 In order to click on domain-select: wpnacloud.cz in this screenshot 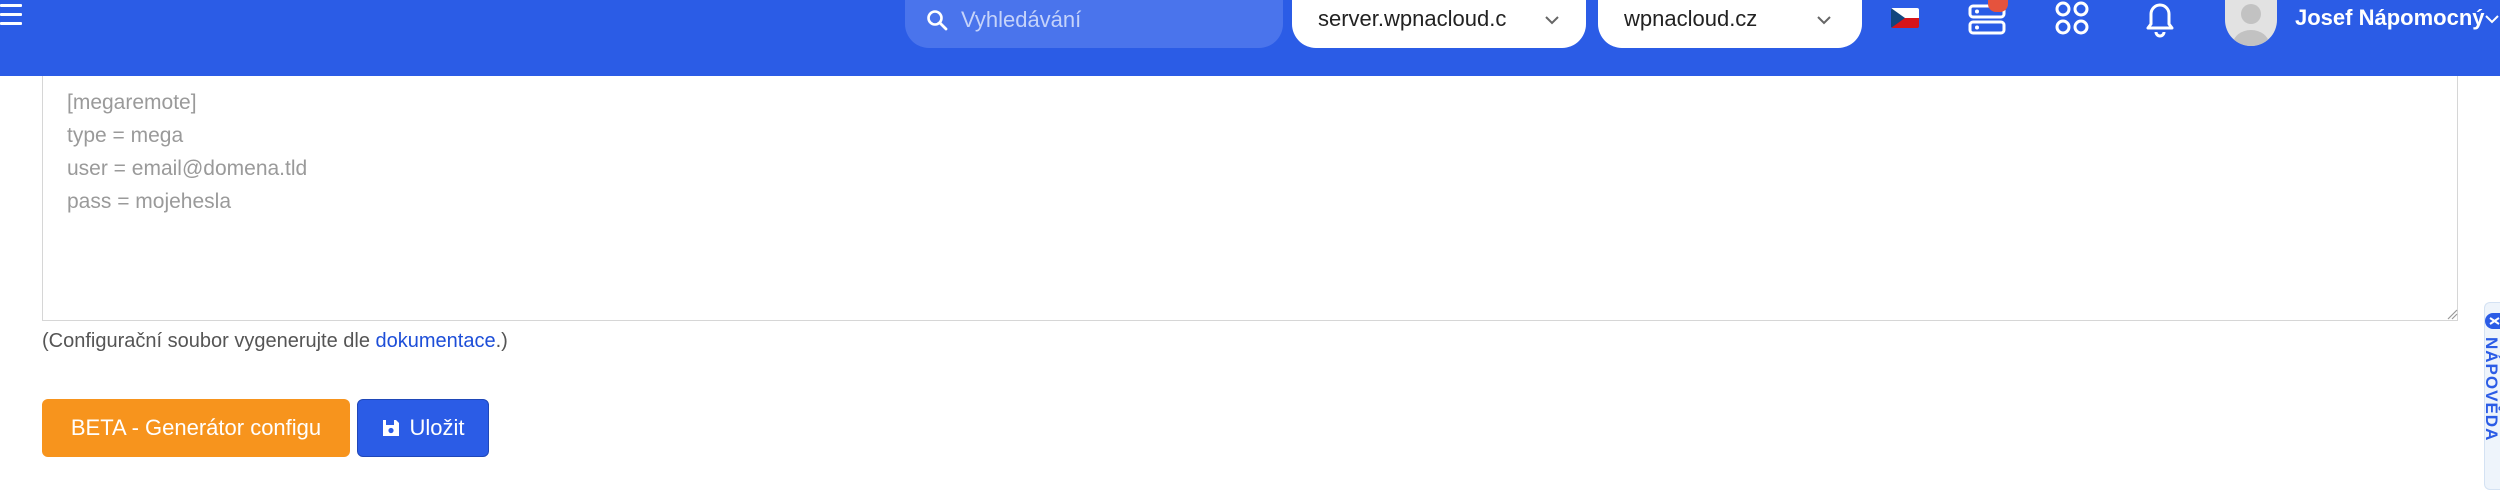, I will do `click(1730, 24)`.